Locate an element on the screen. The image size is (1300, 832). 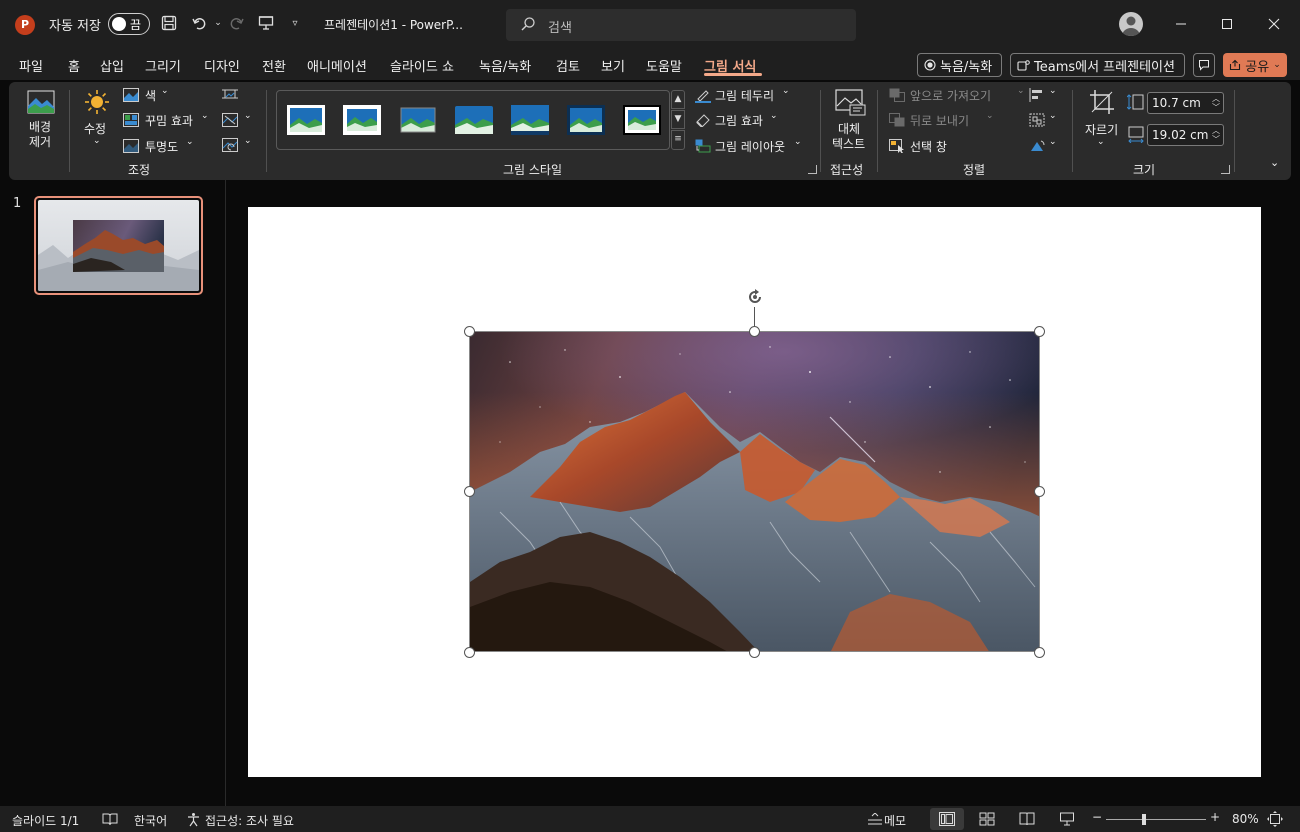
corrections-button: 수정 ⌄ is located at coordinates (97, 121).